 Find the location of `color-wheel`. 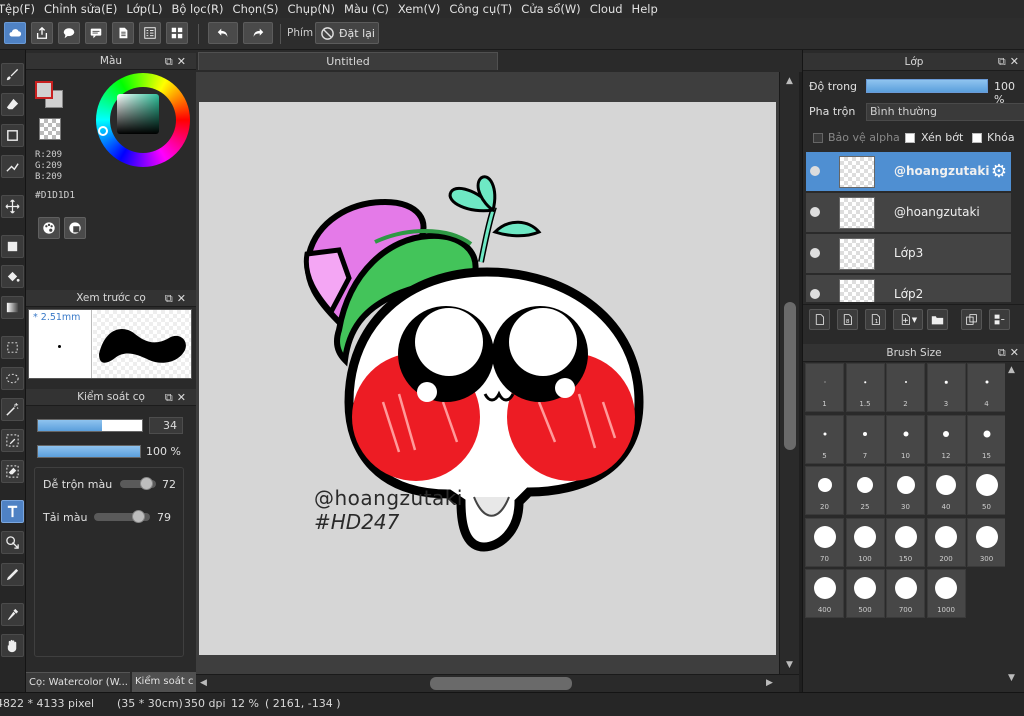

color-wheel is located at coordinates (143, 120).